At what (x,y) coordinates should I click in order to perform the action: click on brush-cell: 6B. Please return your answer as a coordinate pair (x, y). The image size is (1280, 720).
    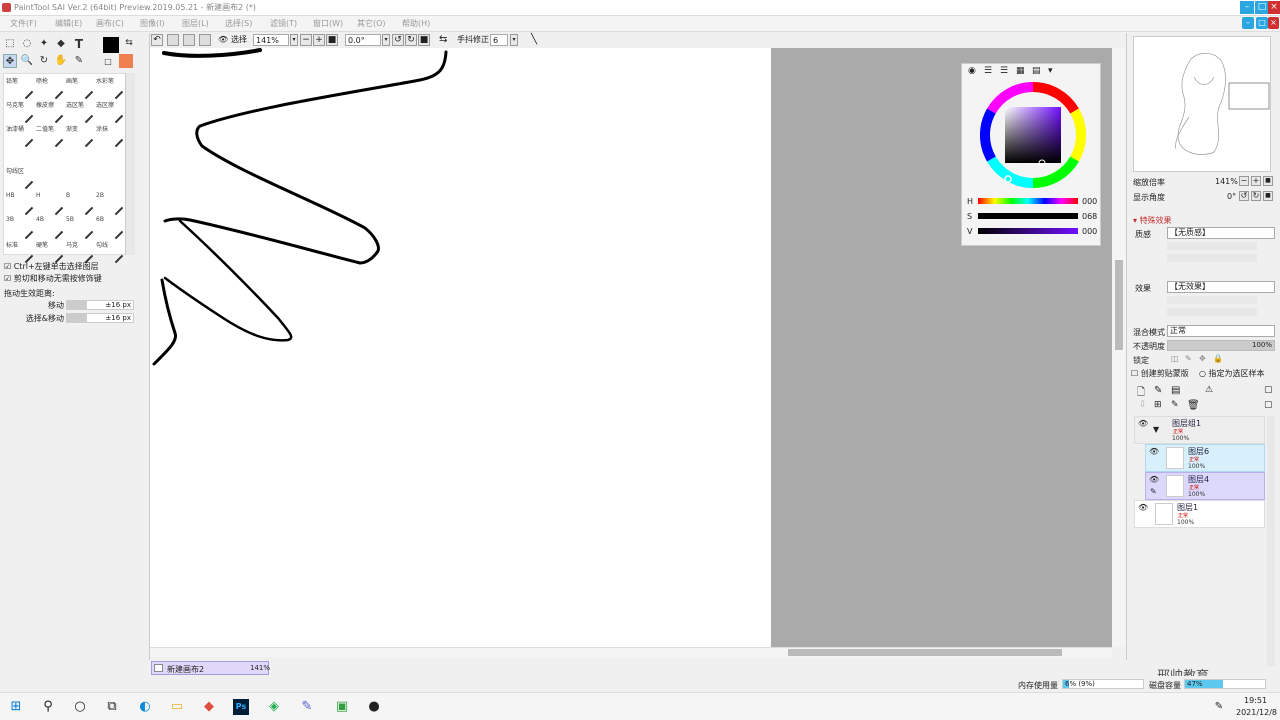
    Looking at the image, I should click on (111, 228).